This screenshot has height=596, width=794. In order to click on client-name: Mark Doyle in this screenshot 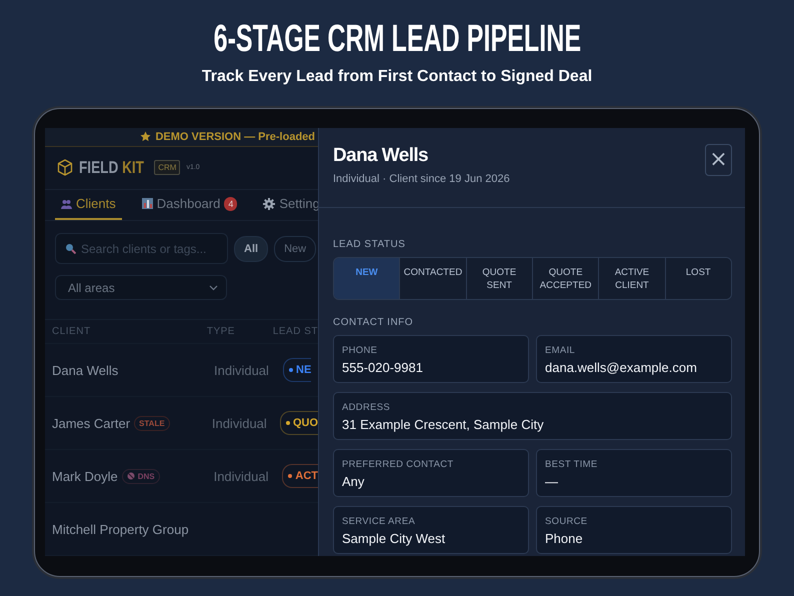, I will do `click(85, 476)`.